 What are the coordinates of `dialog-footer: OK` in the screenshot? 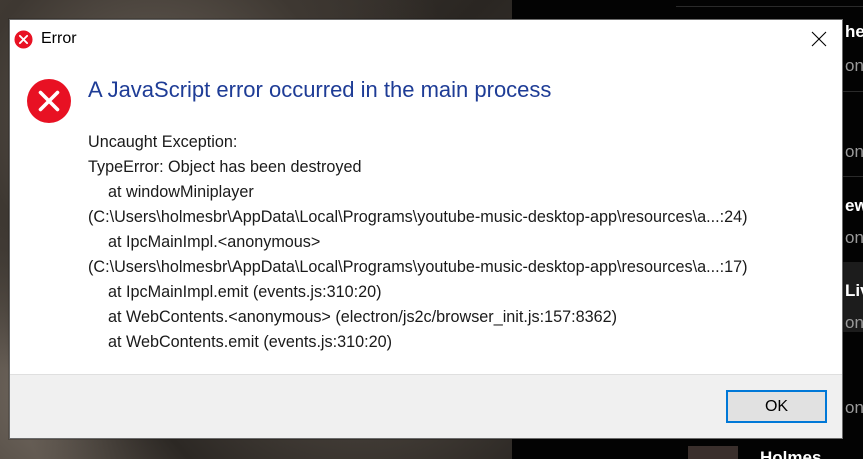 It's located at (426, 406).